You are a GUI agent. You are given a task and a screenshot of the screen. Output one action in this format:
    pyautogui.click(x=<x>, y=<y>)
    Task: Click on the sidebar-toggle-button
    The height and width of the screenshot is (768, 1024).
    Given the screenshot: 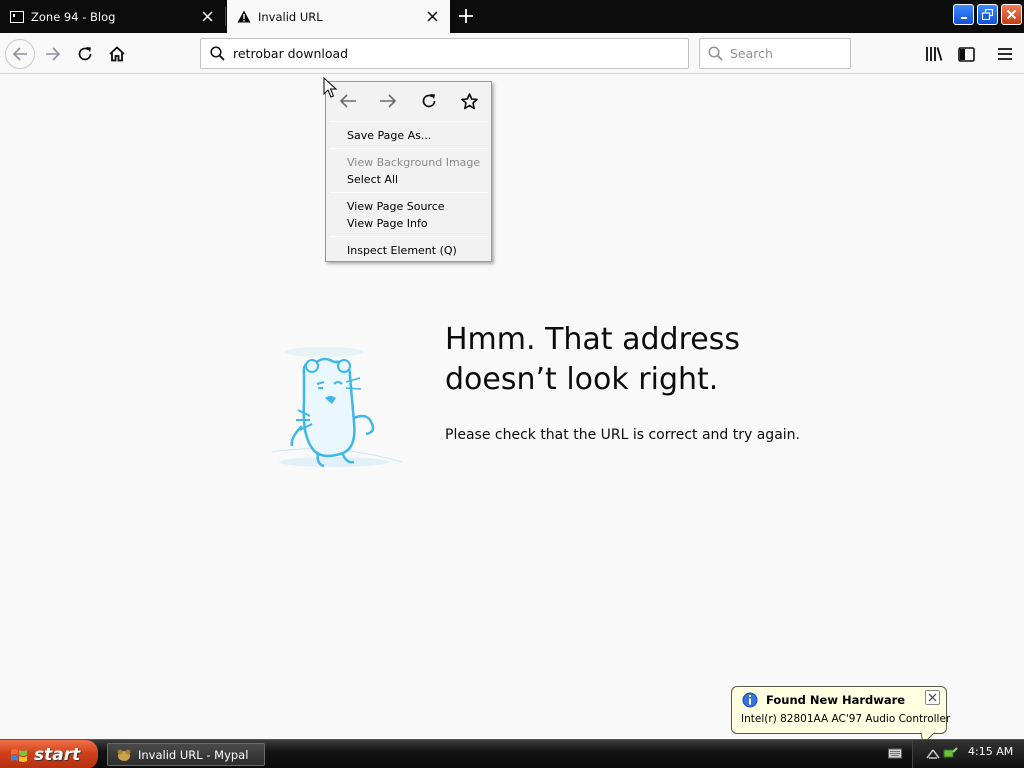 What is the action you would take?
    pyautogui.click(x=966, y=54)
    